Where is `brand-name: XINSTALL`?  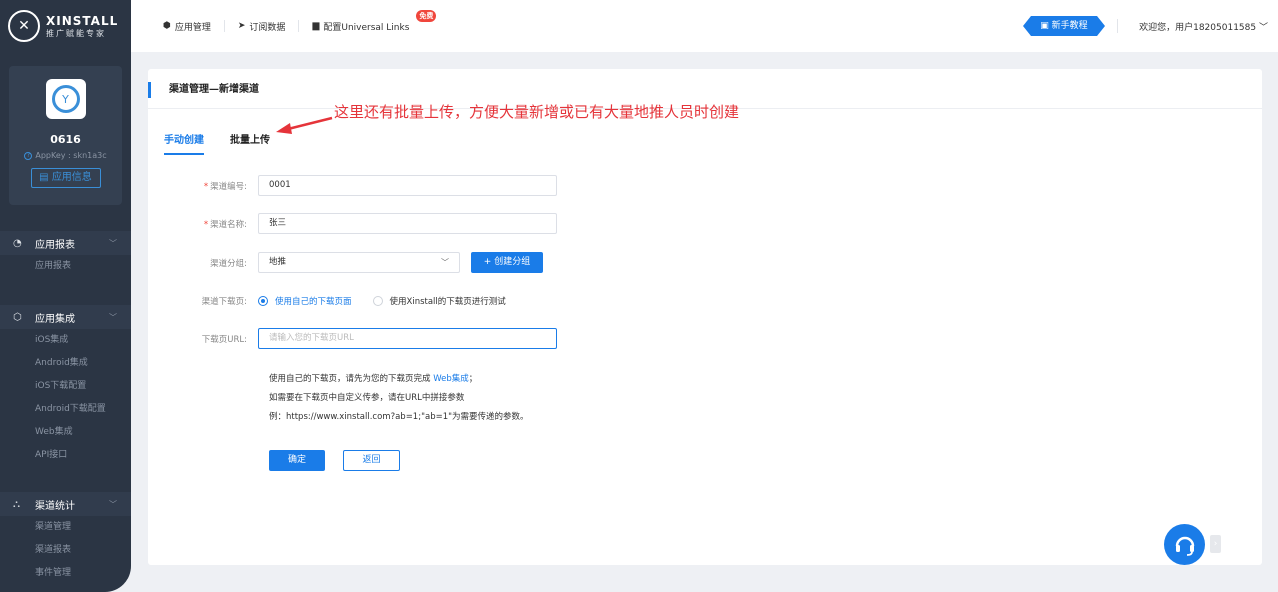 brand-name: XINSTALL is located at coordinates (82, 20).